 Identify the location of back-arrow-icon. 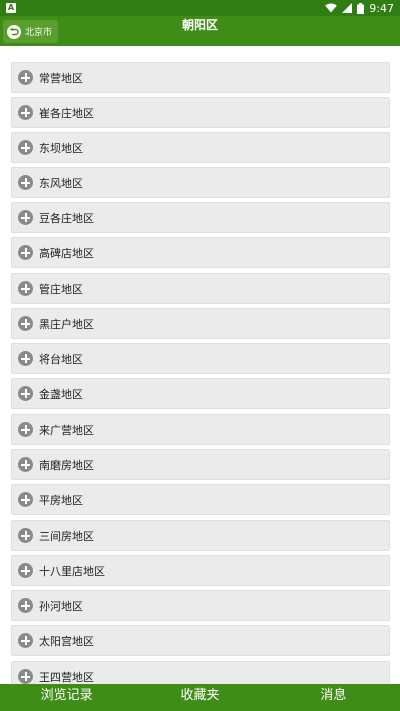
(14, 31).